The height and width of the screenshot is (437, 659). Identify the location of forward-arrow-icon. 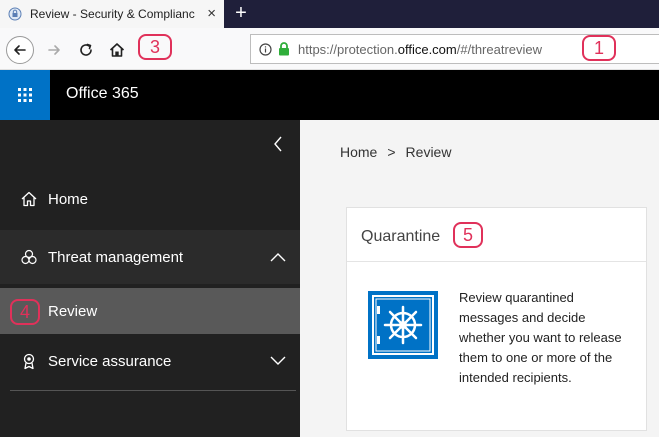
(54, 50).